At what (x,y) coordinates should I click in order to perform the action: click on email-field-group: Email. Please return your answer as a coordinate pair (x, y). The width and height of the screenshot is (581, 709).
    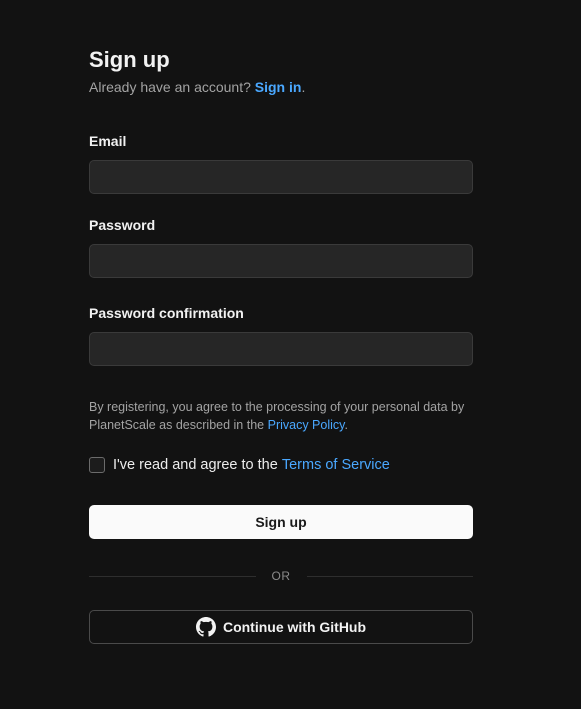
    Looking at the image, I should click on (281, 163).